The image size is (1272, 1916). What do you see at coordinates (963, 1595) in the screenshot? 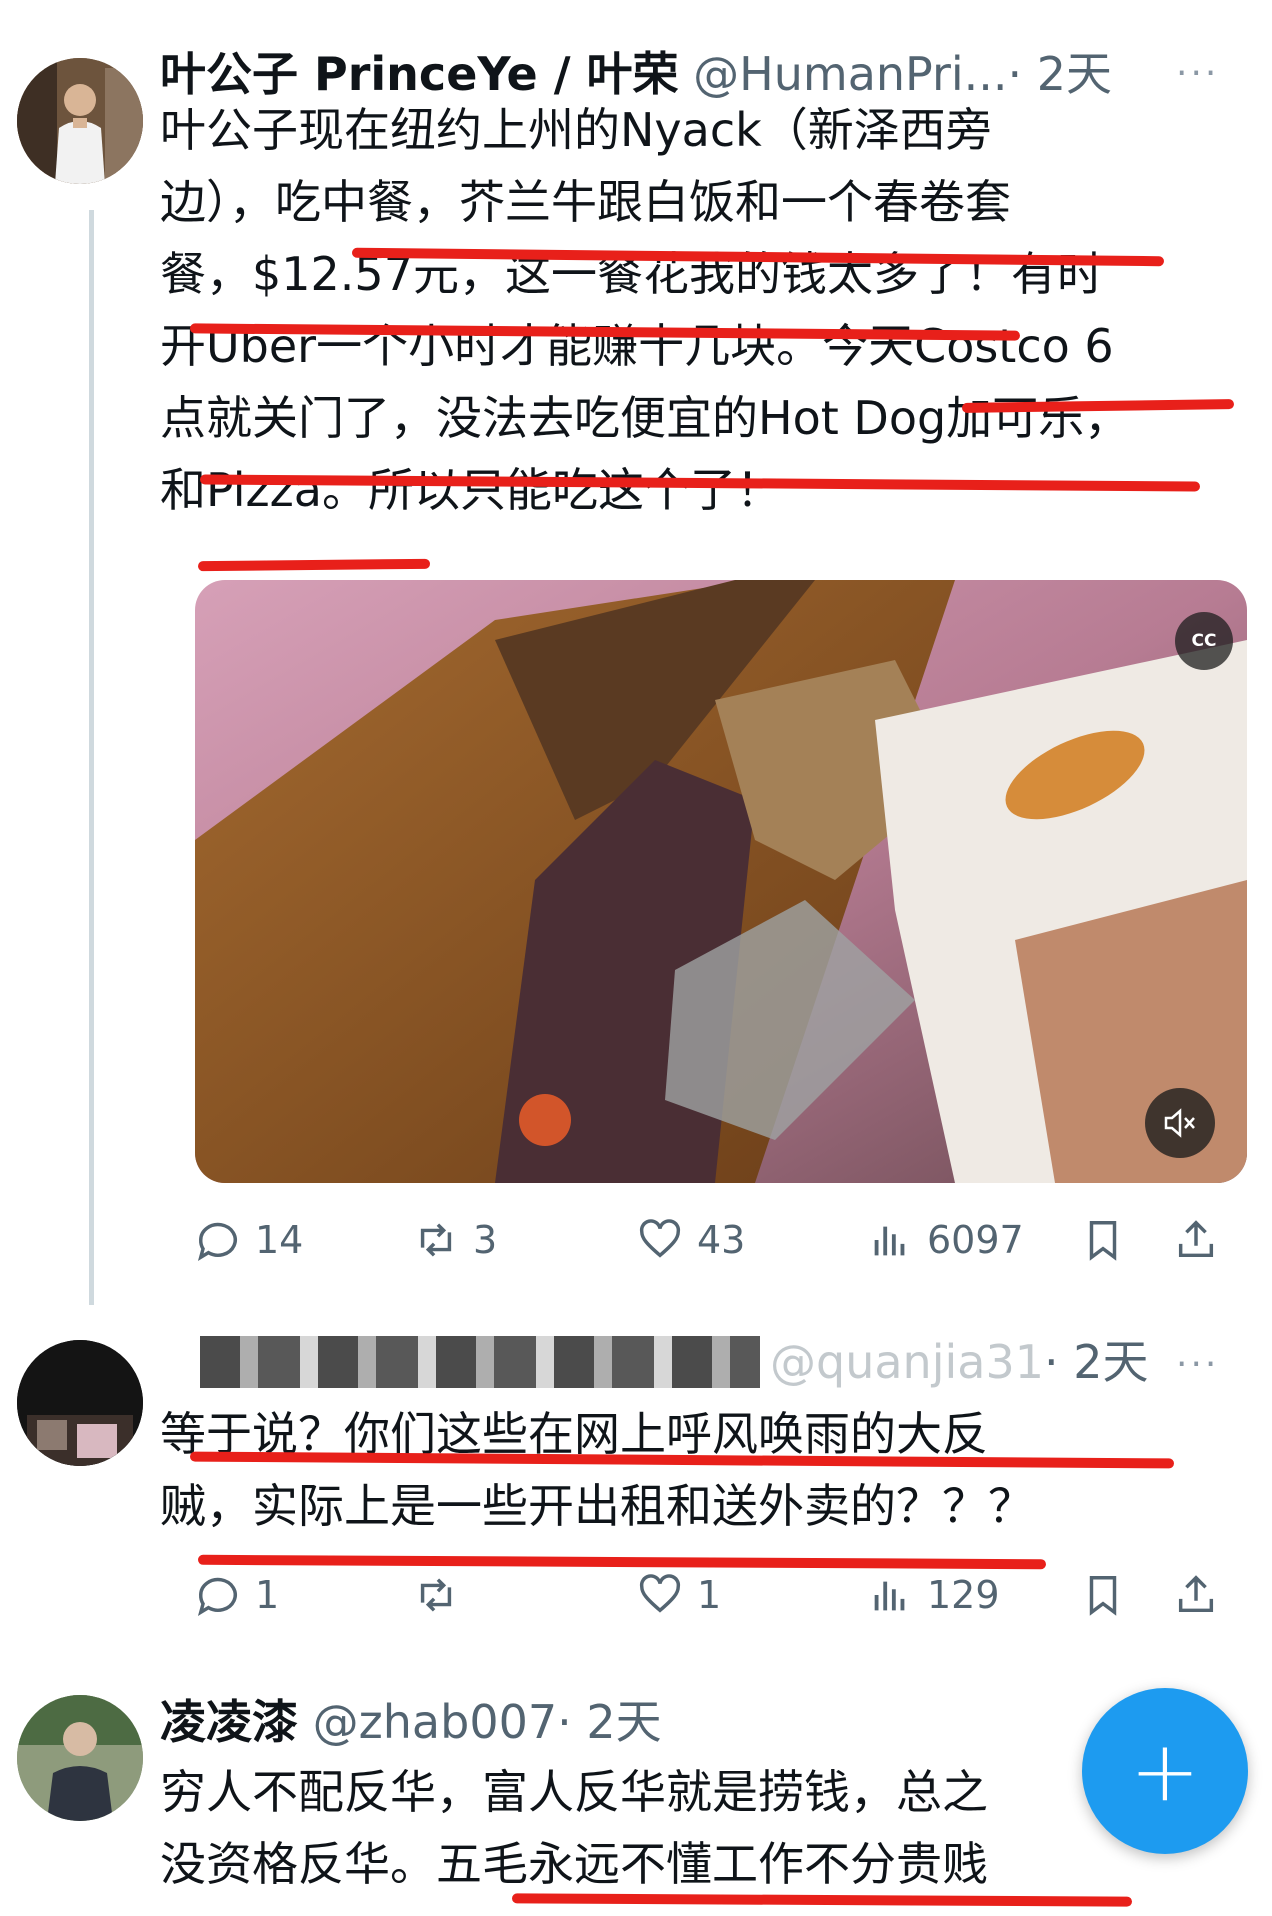
I see `view-count: 129` at bounding box center [963, 1595].